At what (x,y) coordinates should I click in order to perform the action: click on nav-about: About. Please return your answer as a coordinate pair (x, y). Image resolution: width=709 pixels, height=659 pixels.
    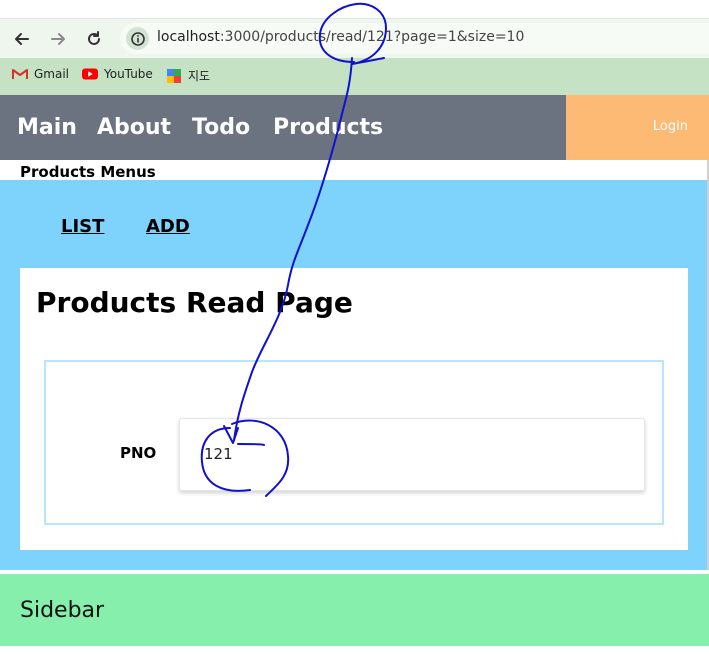
    Looking at the image, I should click on (134, 127).